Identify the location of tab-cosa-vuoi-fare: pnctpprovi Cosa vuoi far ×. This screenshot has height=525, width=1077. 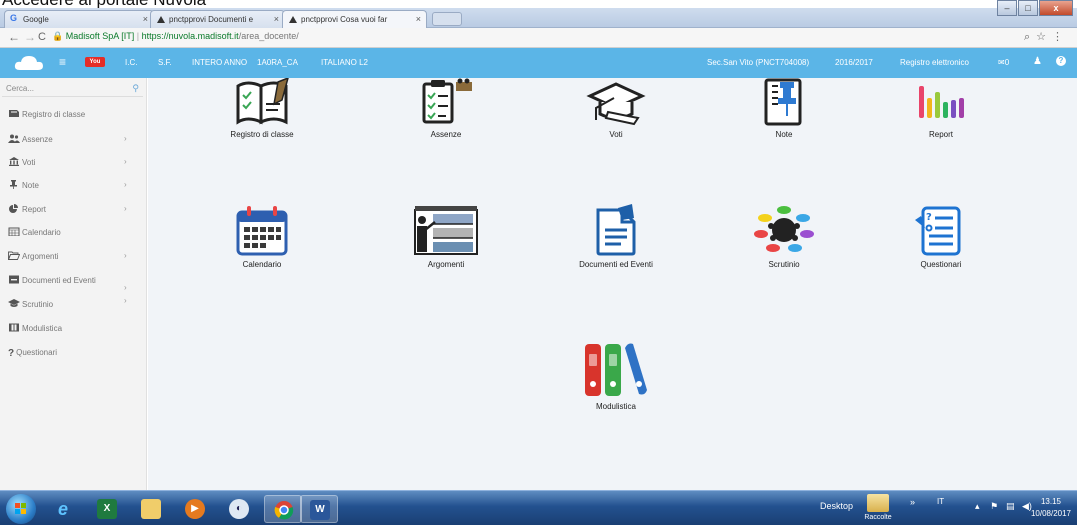
(354, 19).